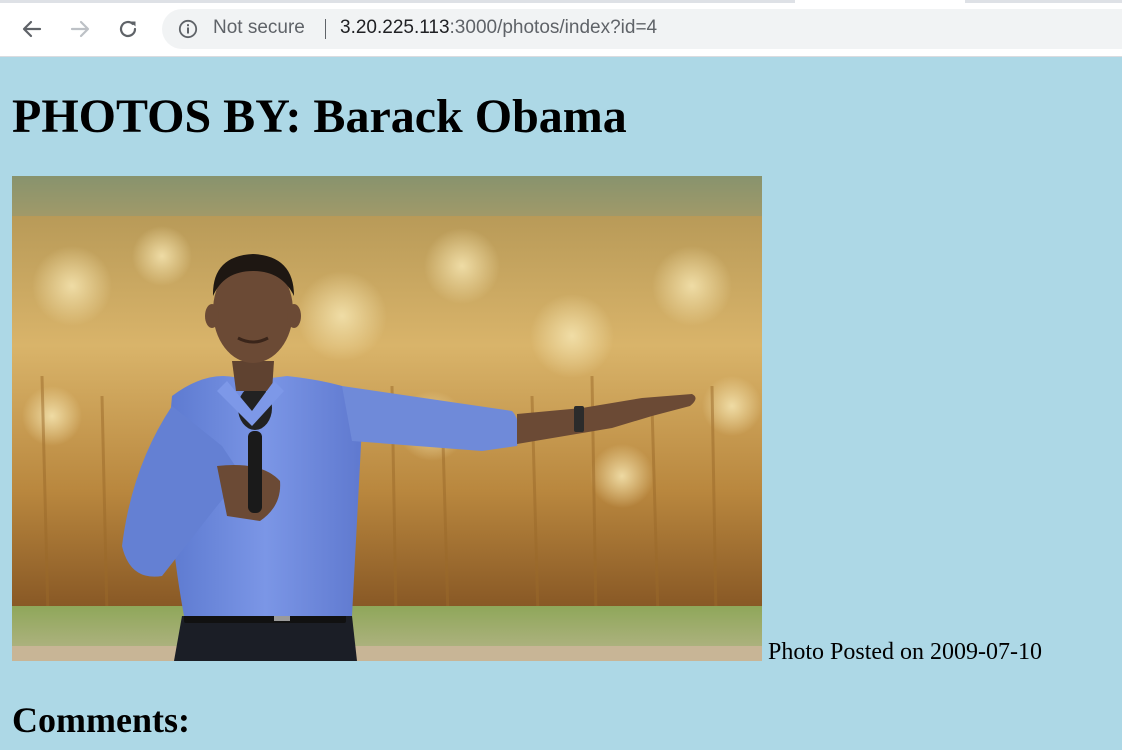  Describe the element at coordinates (319, 116) in the screenshot. I see `page-title: PHOTOS BY: Barack Obama` at that location.